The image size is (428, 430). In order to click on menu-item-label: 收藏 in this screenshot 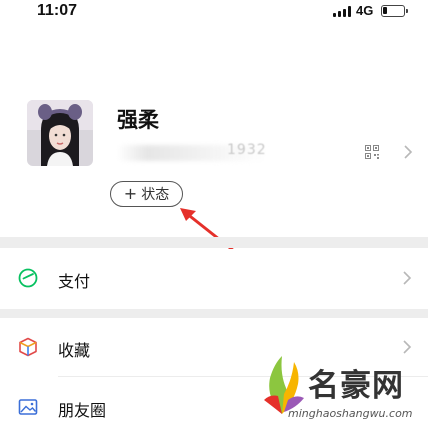, I will do `click(74, 350)`.